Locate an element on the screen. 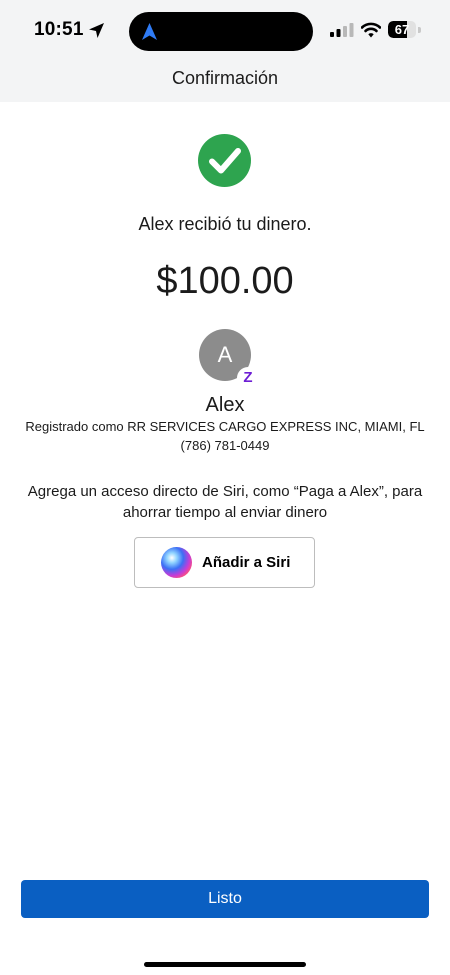 This screenshot has height=975, width=450. add-to-siri-button: Añadir a Siri is located at coordinates (224, 562).